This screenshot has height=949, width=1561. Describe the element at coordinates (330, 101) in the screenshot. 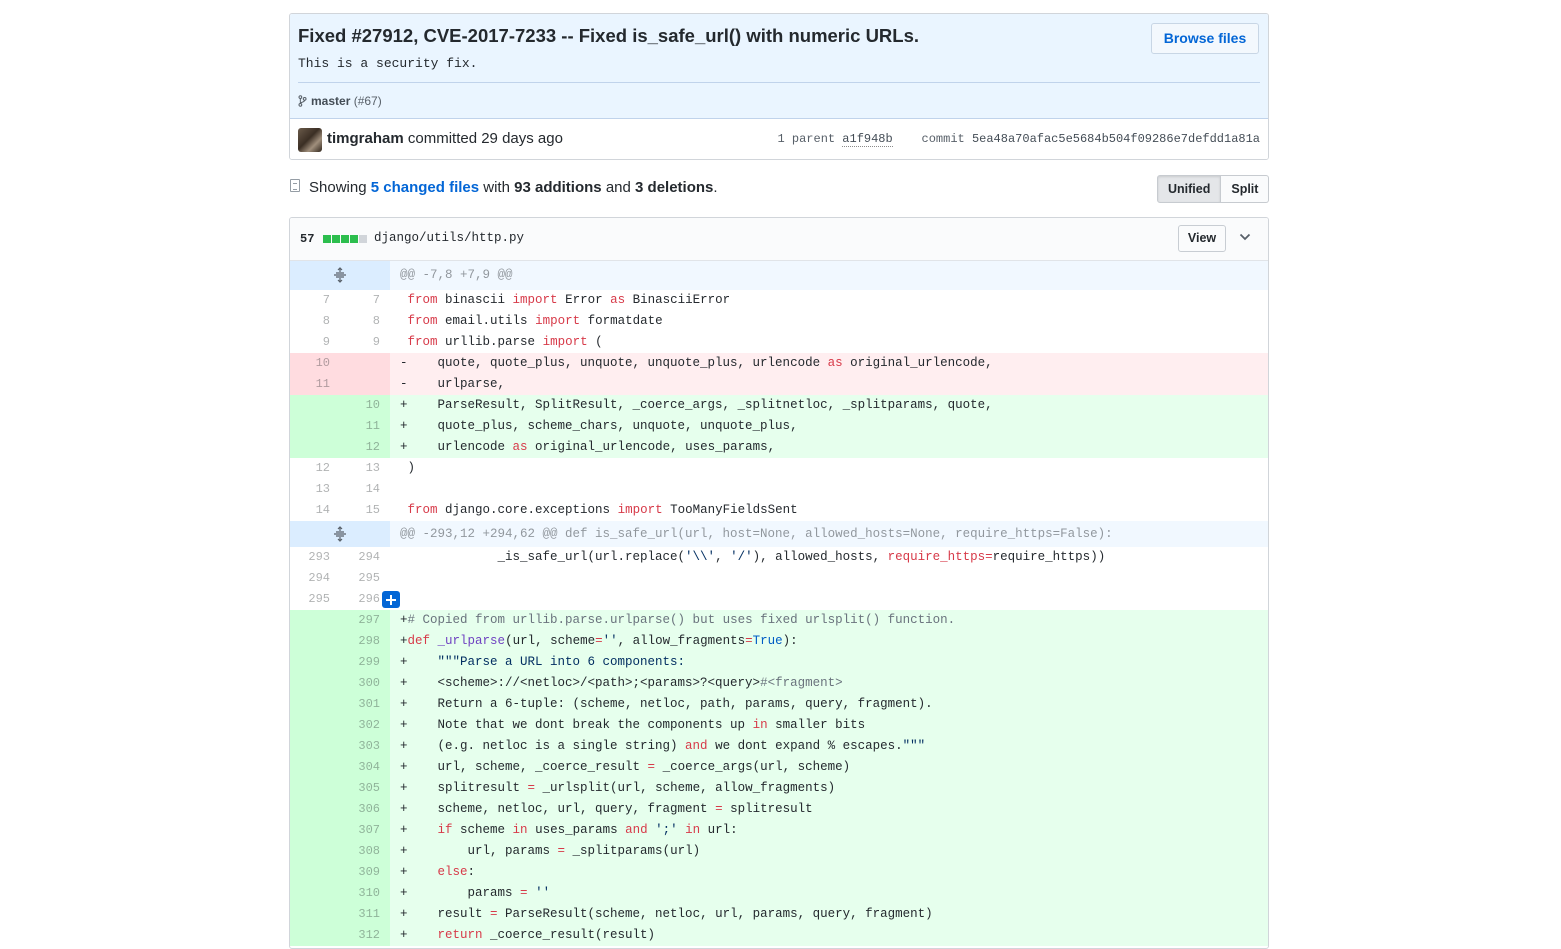

I see `branch-link: master` at that location.